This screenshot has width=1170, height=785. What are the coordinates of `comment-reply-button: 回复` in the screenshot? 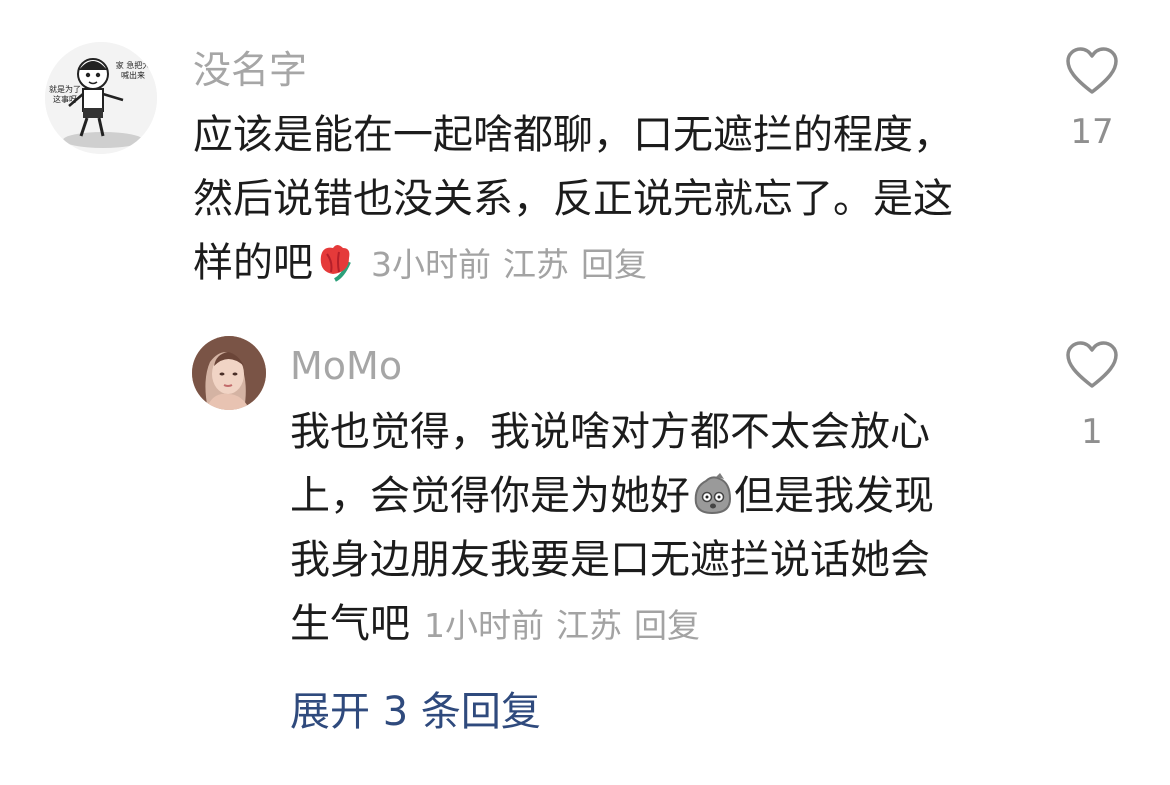 It's located at (614, 264).